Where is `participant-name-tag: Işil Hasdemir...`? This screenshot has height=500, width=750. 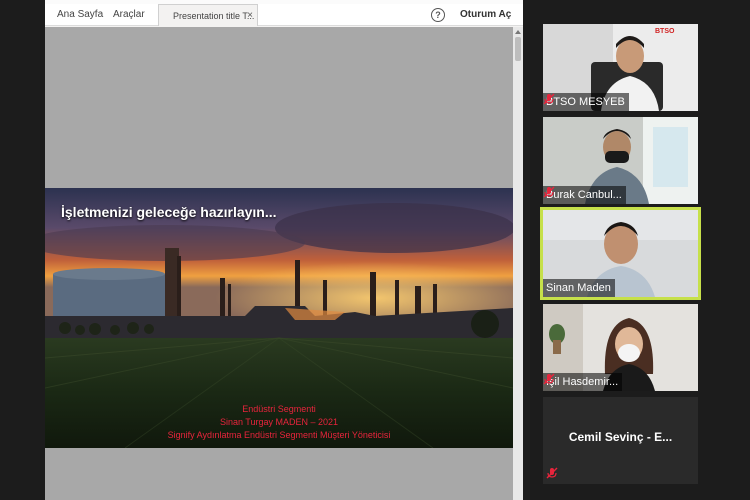 participant-name-tag: Işil Hasdemir... is located at coordinates (583, 382).